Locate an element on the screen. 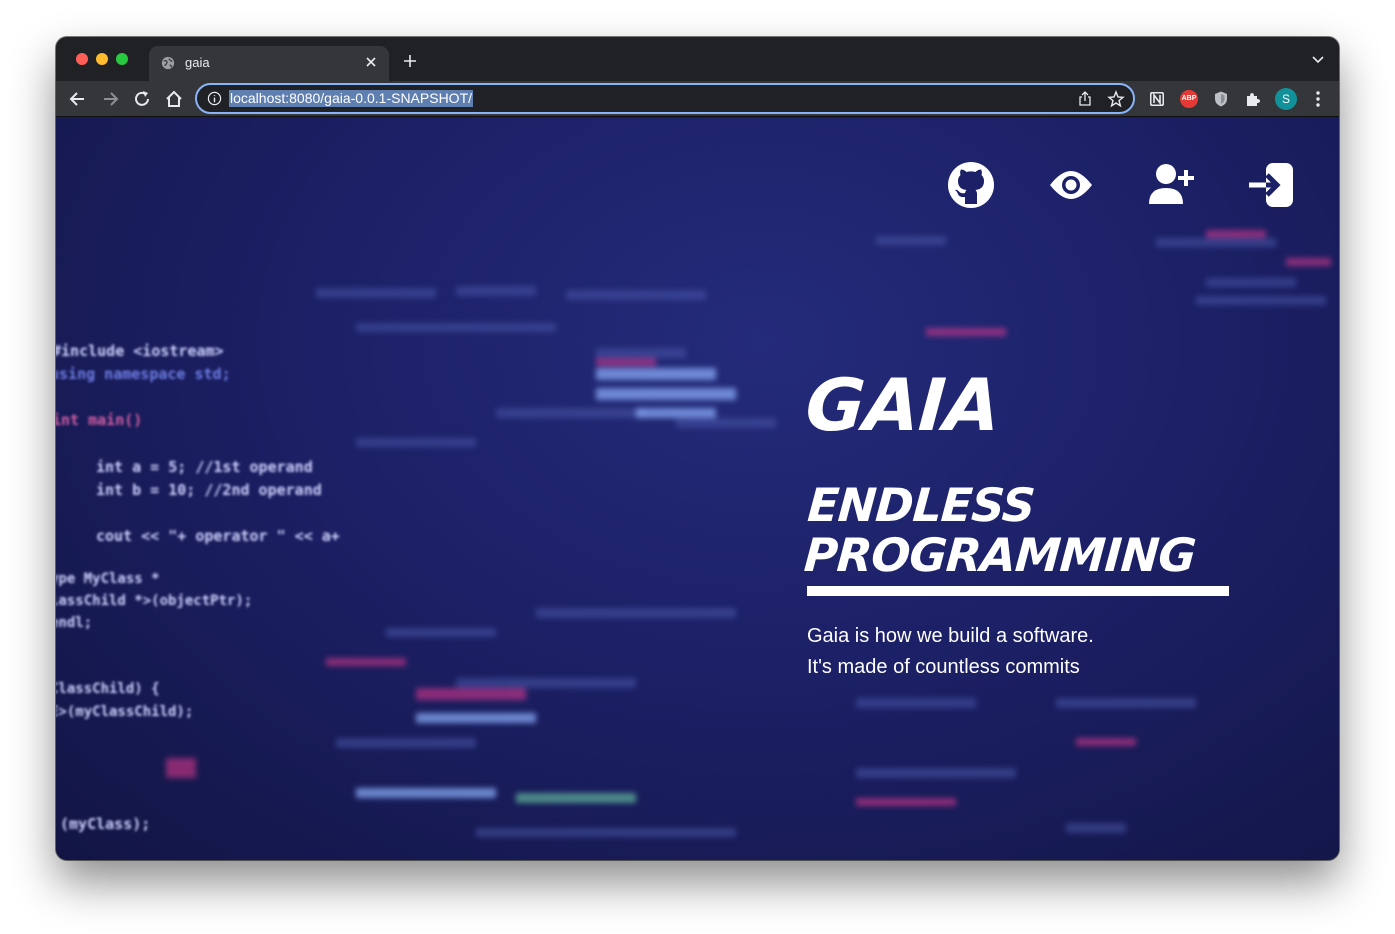  code-line: int a = 5; //1st operand is located at coordinates (204, 467).